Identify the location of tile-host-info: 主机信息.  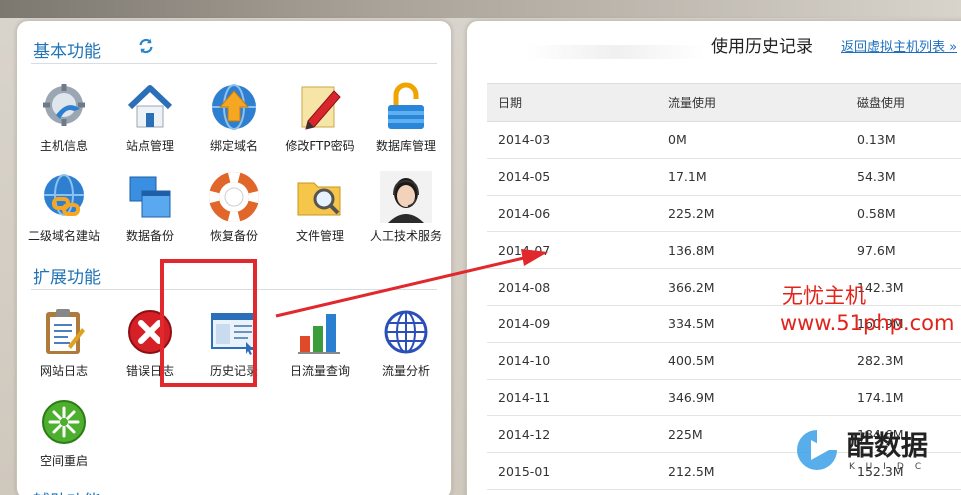
(64, 117).